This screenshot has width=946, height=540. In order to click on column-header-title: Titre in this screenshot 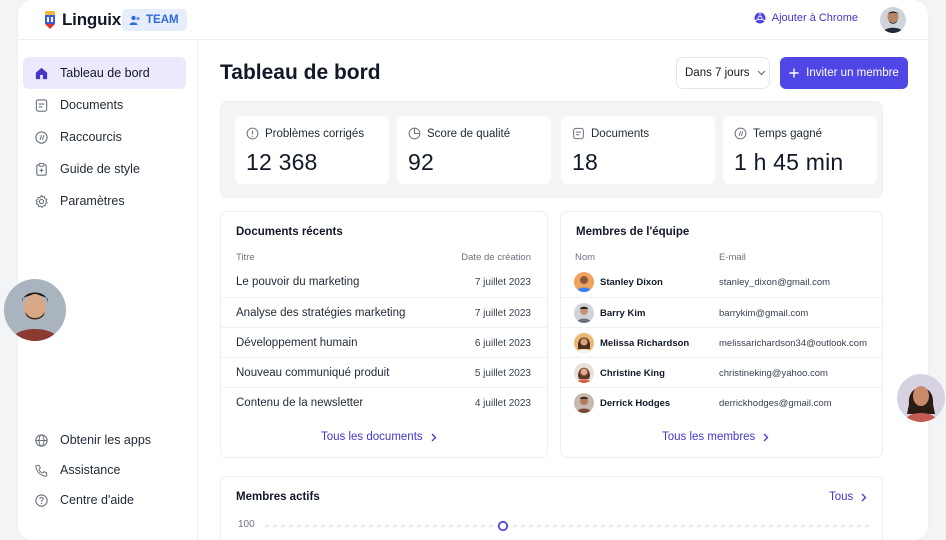, I will do `click(245, 257)`.